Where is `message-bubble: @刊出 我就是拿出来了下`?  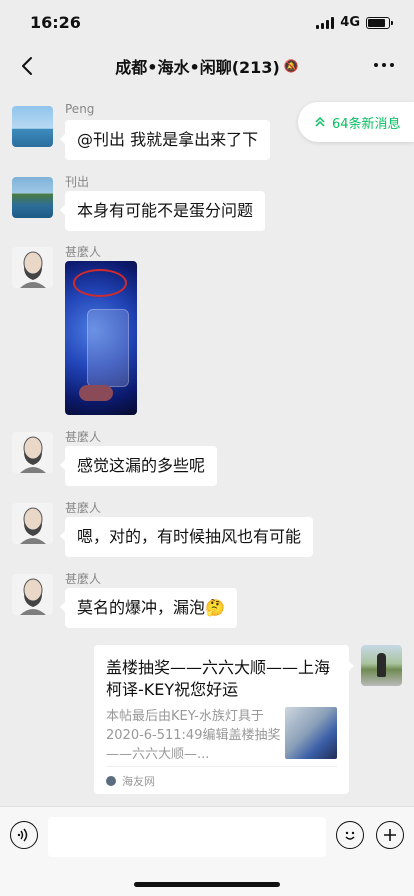
message-bubble: @刊出 我就是拿出来了下 is located at coordinates (165, 140).